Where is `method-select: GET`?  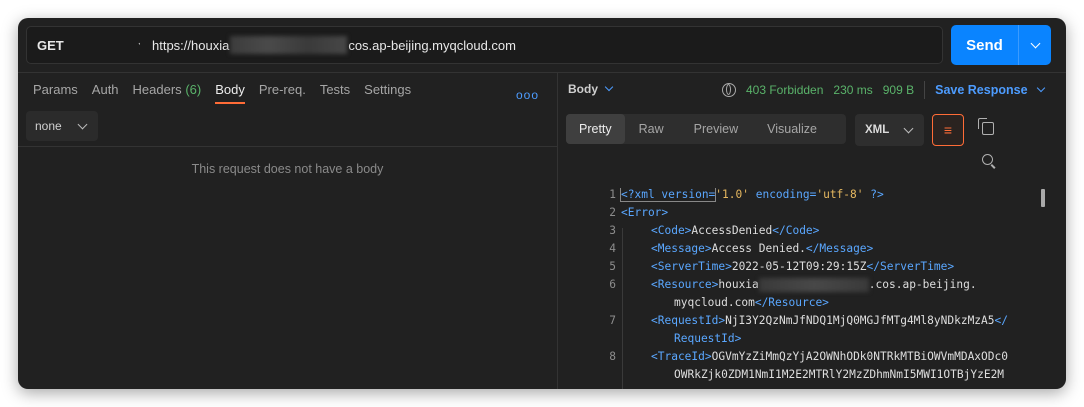 method-select: GET is located at coordinates (92, 45).